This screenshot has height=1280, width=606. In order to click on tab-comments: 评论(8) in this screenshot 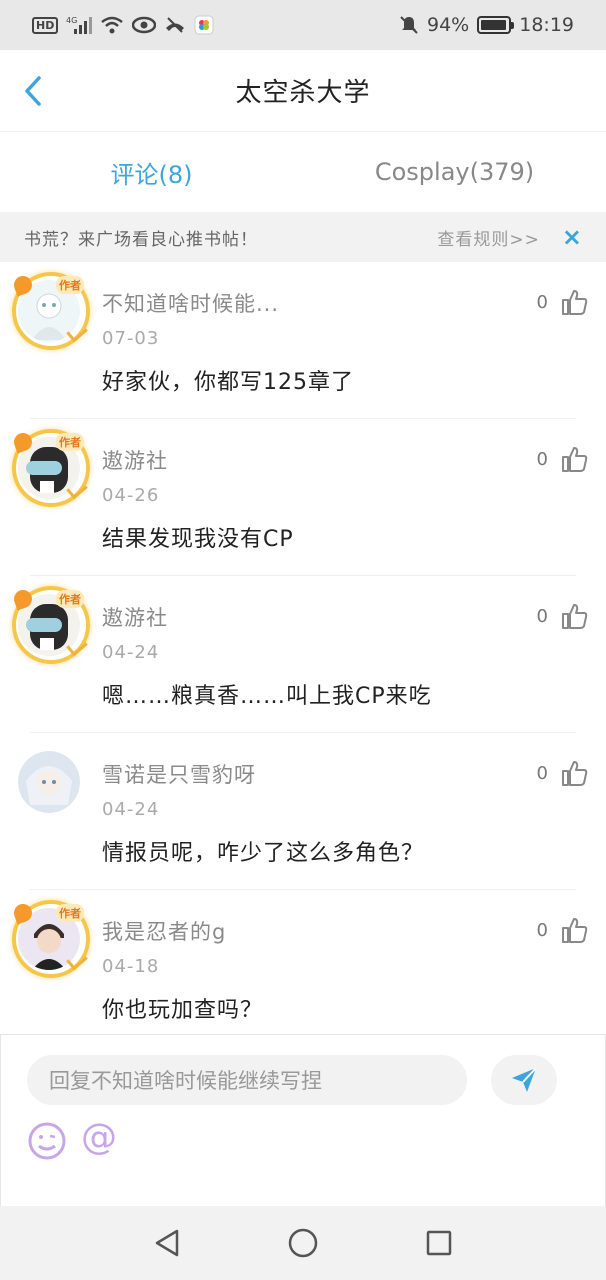, I will do `click(151, 172)`.